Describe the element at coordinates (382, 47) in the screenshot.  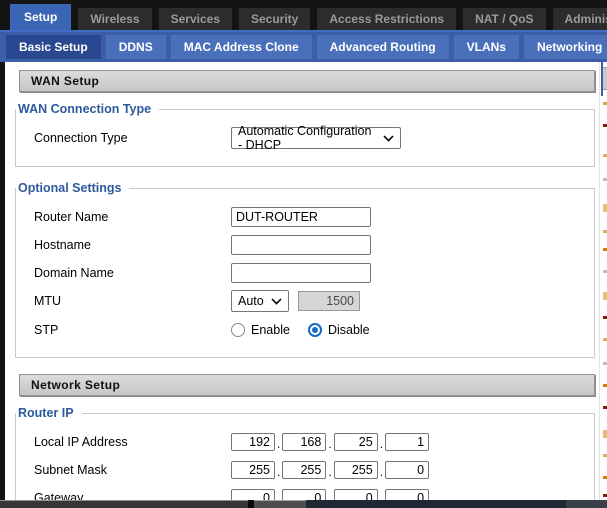
I see `subtab-advanced-routing: Advanced Routing` at that location.